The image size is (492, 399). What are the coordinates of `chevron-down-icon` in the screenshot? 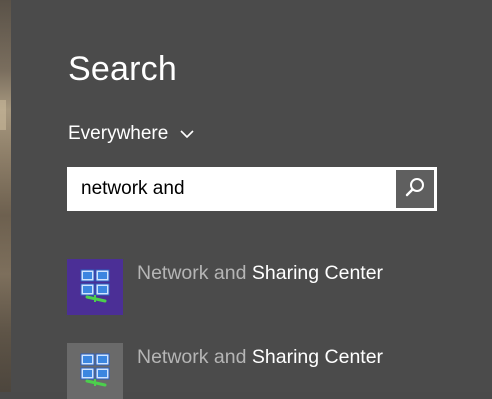 It's located at (187, 134).